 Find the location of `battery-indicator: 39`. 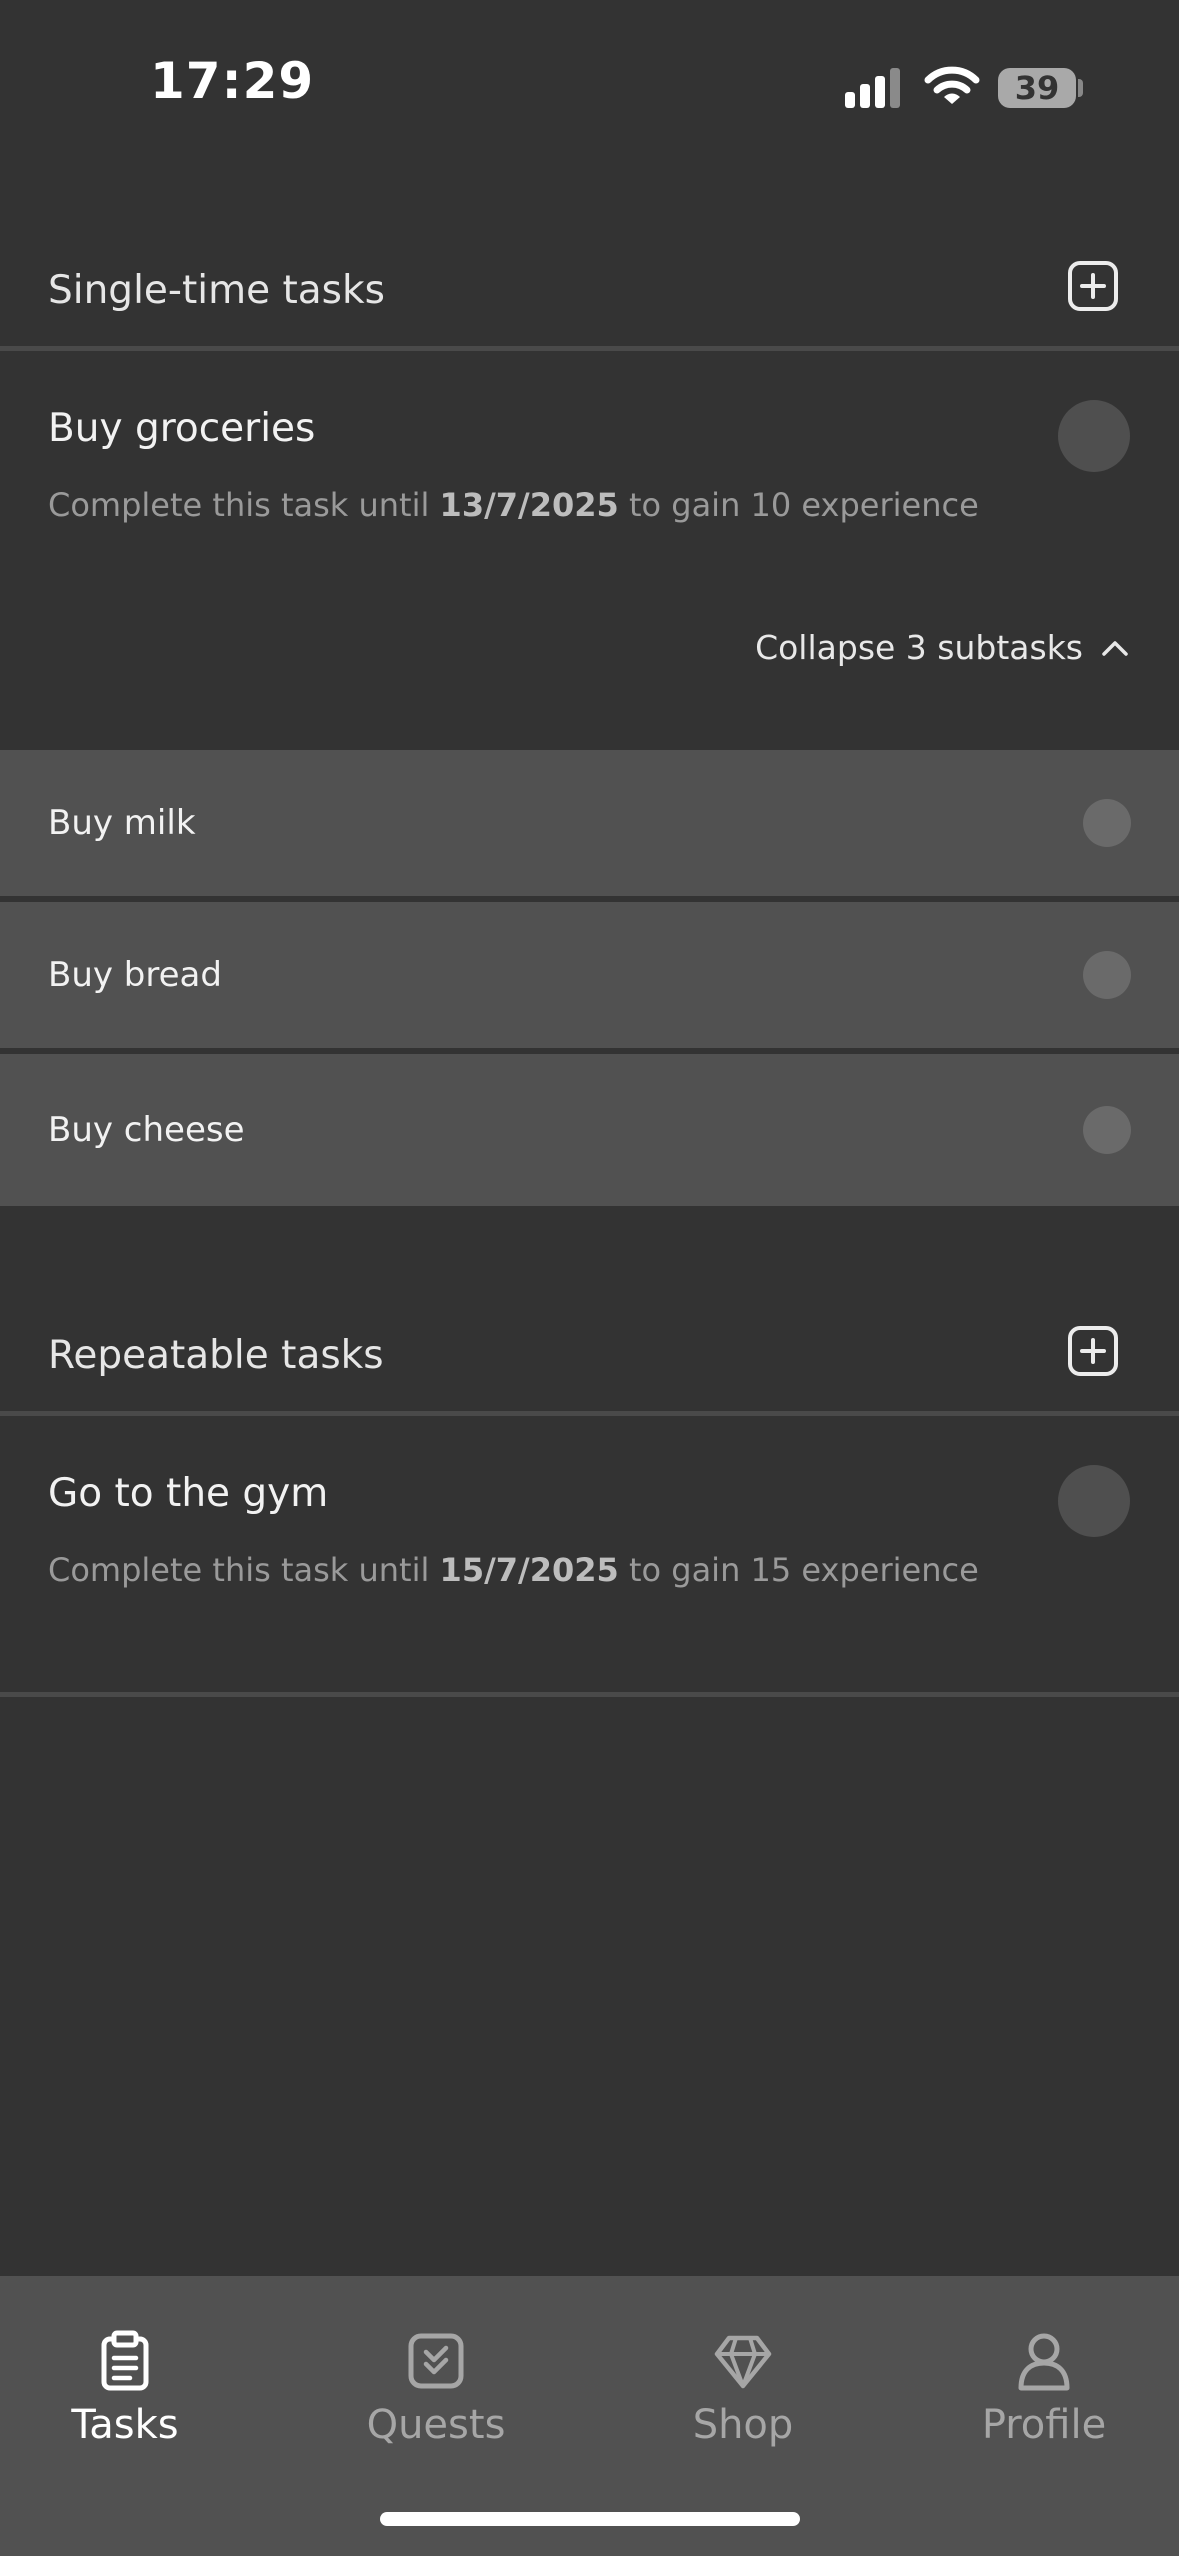

battery-indicator: 39 is located at coordinates (1037, 88).